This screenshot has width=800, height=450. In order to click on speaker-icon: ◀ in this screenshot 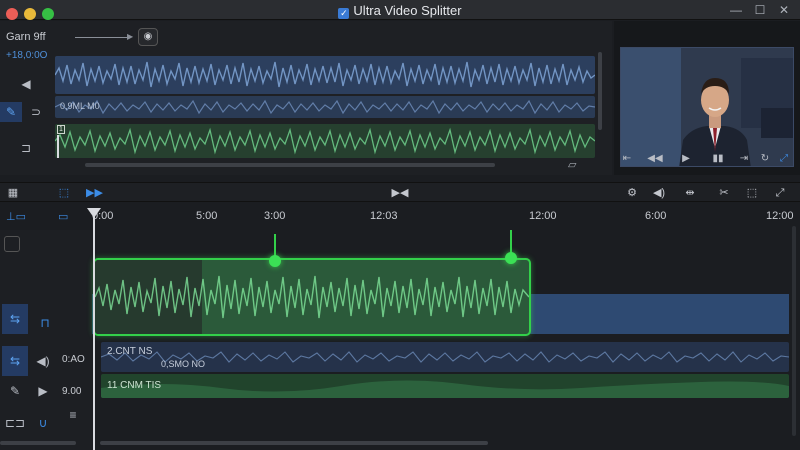, I will do `click(26, 84)`.